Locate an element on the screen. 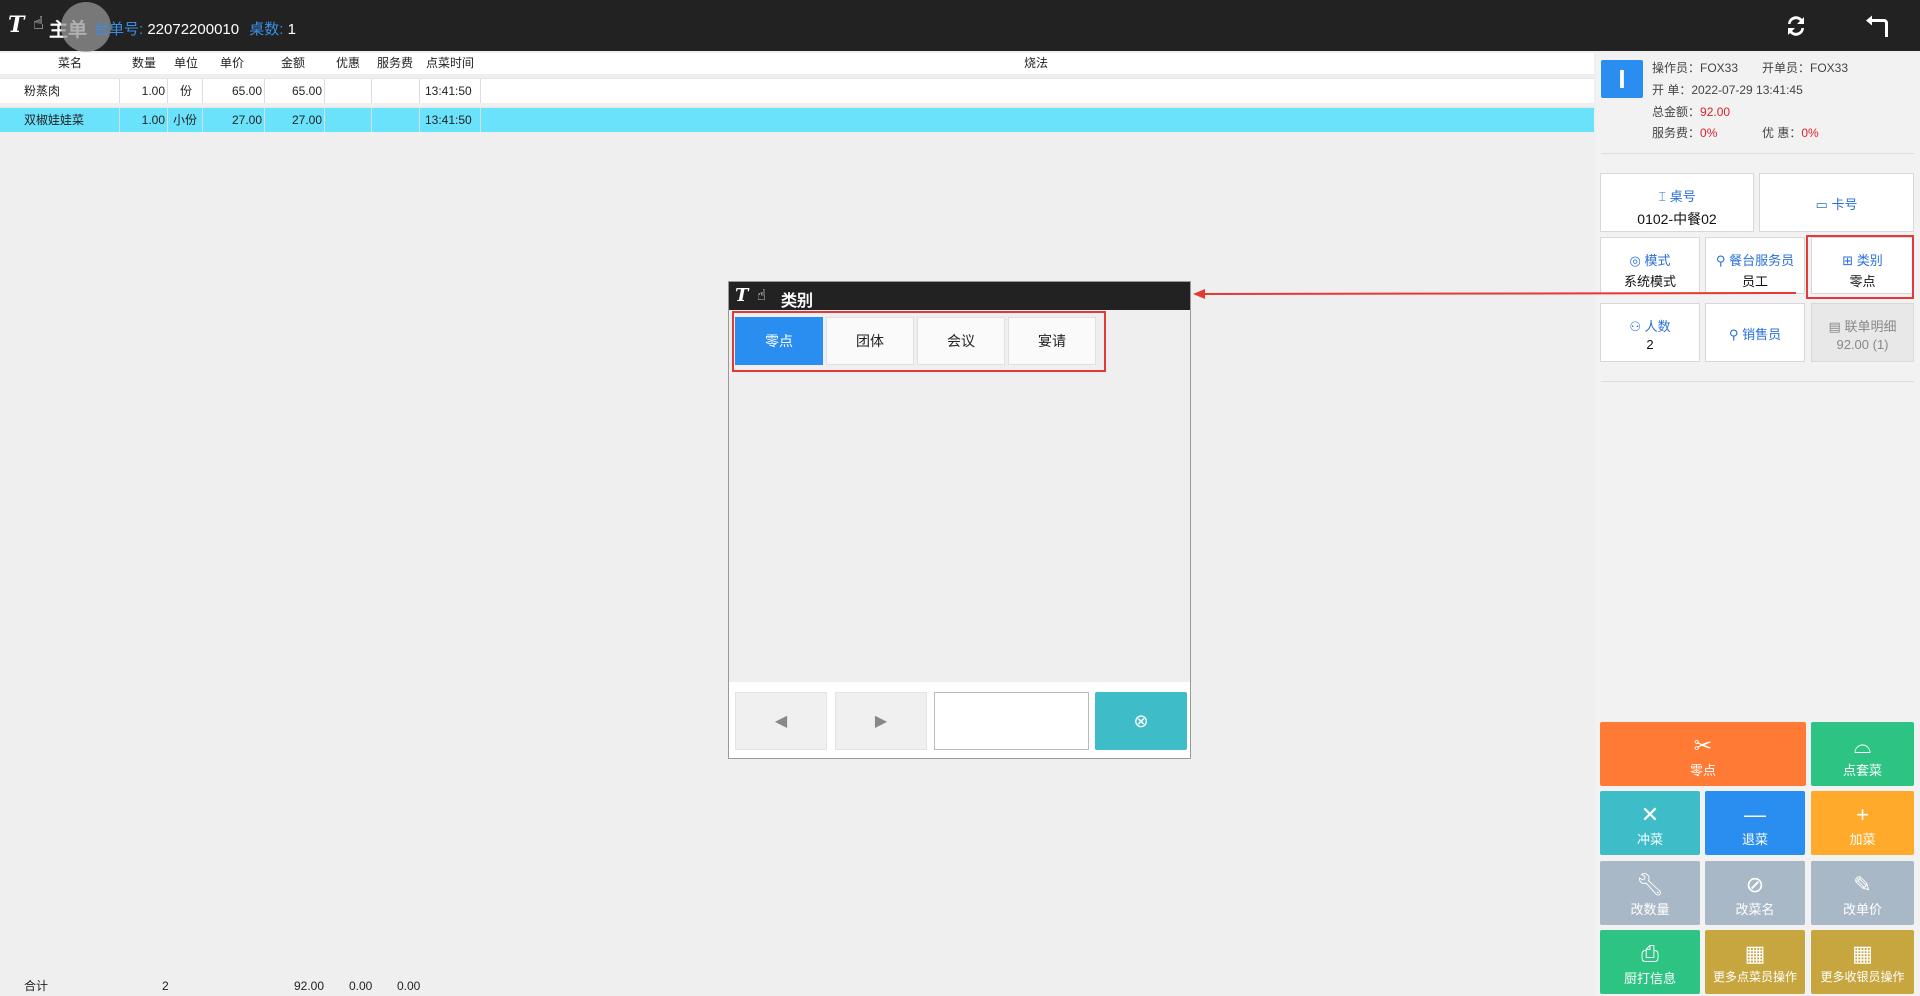 The height and width of the screenshot is (996, 1920). dialog-header: T ☝ 类别 is located at coordinates (959, 296).